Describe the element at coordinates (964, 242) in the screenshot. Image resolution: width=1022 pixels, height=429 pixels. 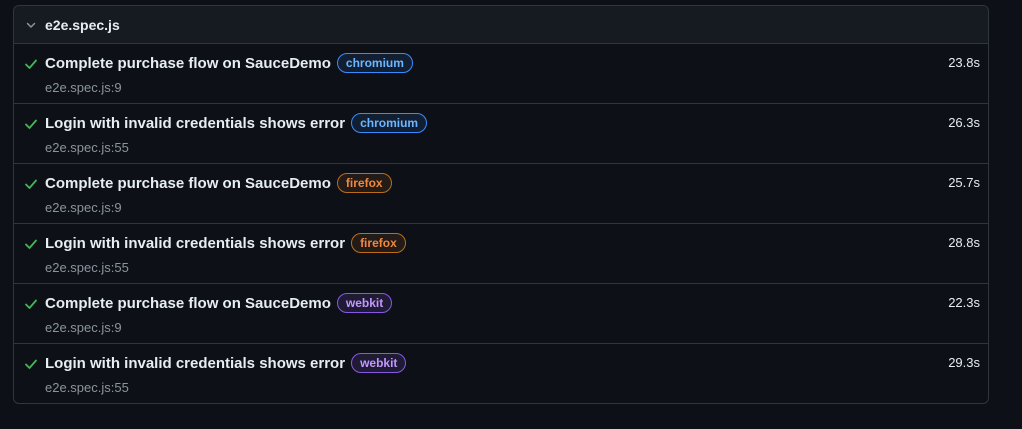
I see `test-duration: 28.8s` at that location.